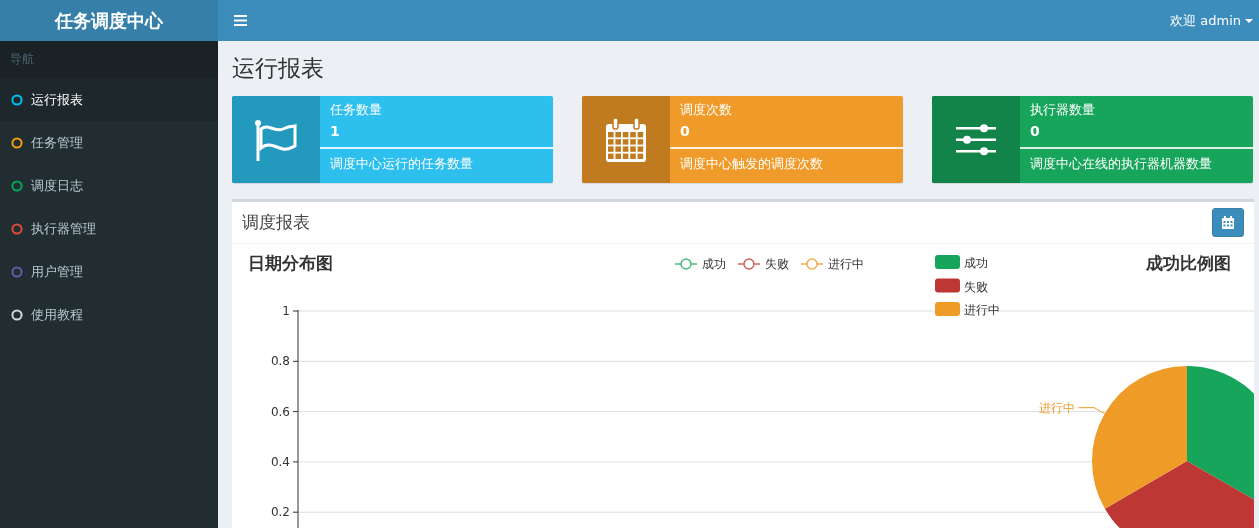 The width and height of the screenshot is (1259, 528). I want to click on axis-label: 0.4, so click(280, 461).